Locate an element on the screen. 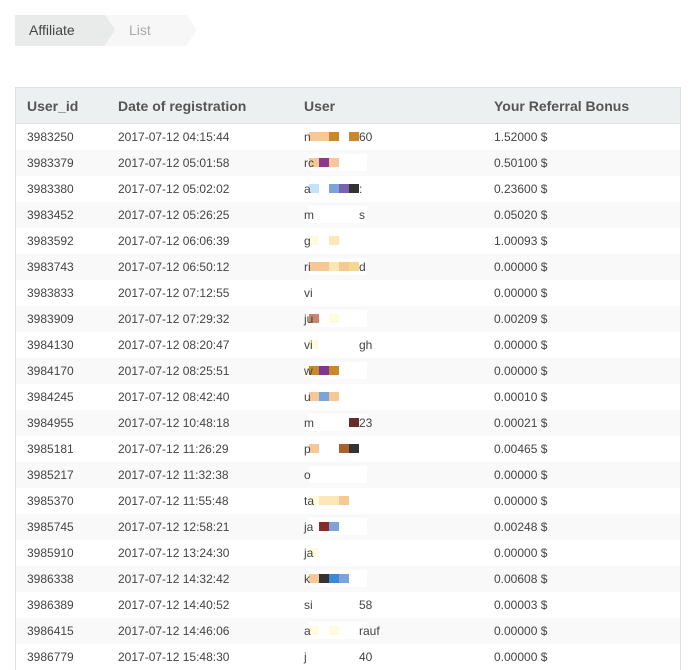  user-name-suffix: : is located at coordinates (360, 189).